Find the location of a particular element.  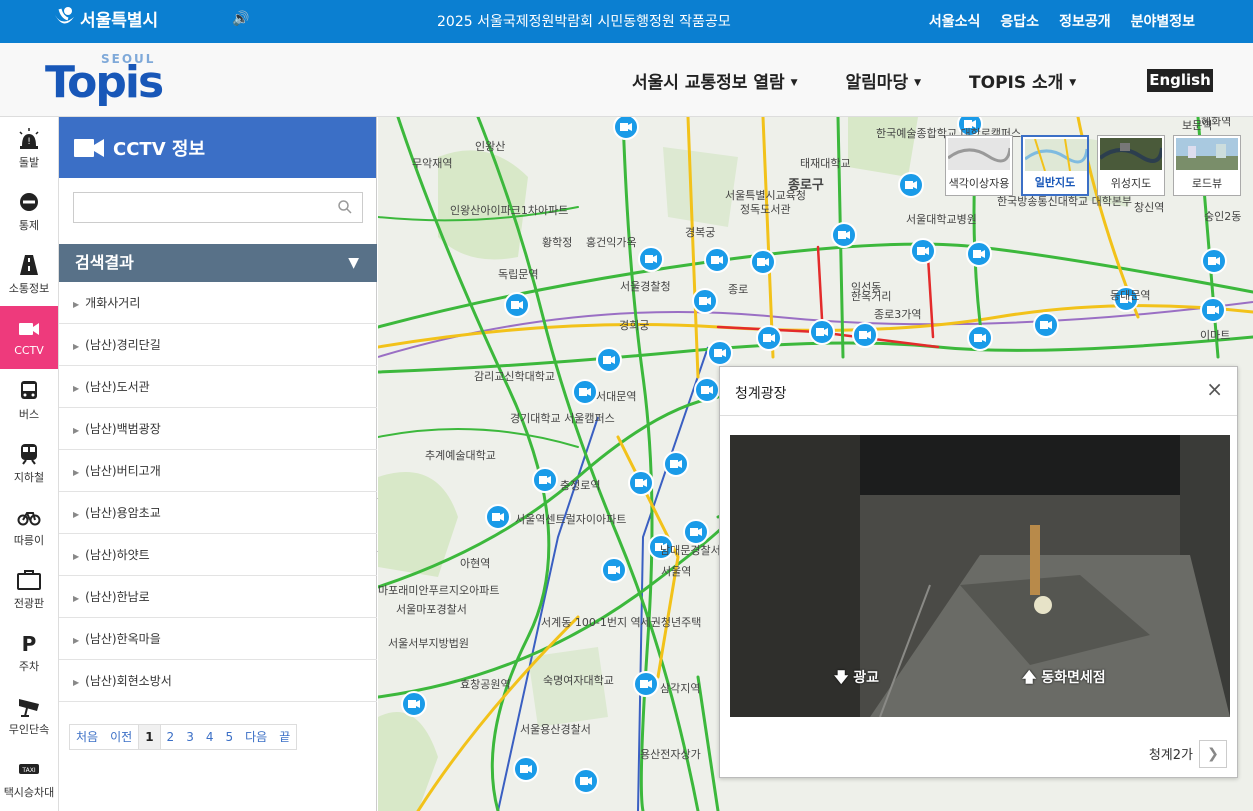

rail-item-incident: ! 돌발 is located at coordinates (29, 148).